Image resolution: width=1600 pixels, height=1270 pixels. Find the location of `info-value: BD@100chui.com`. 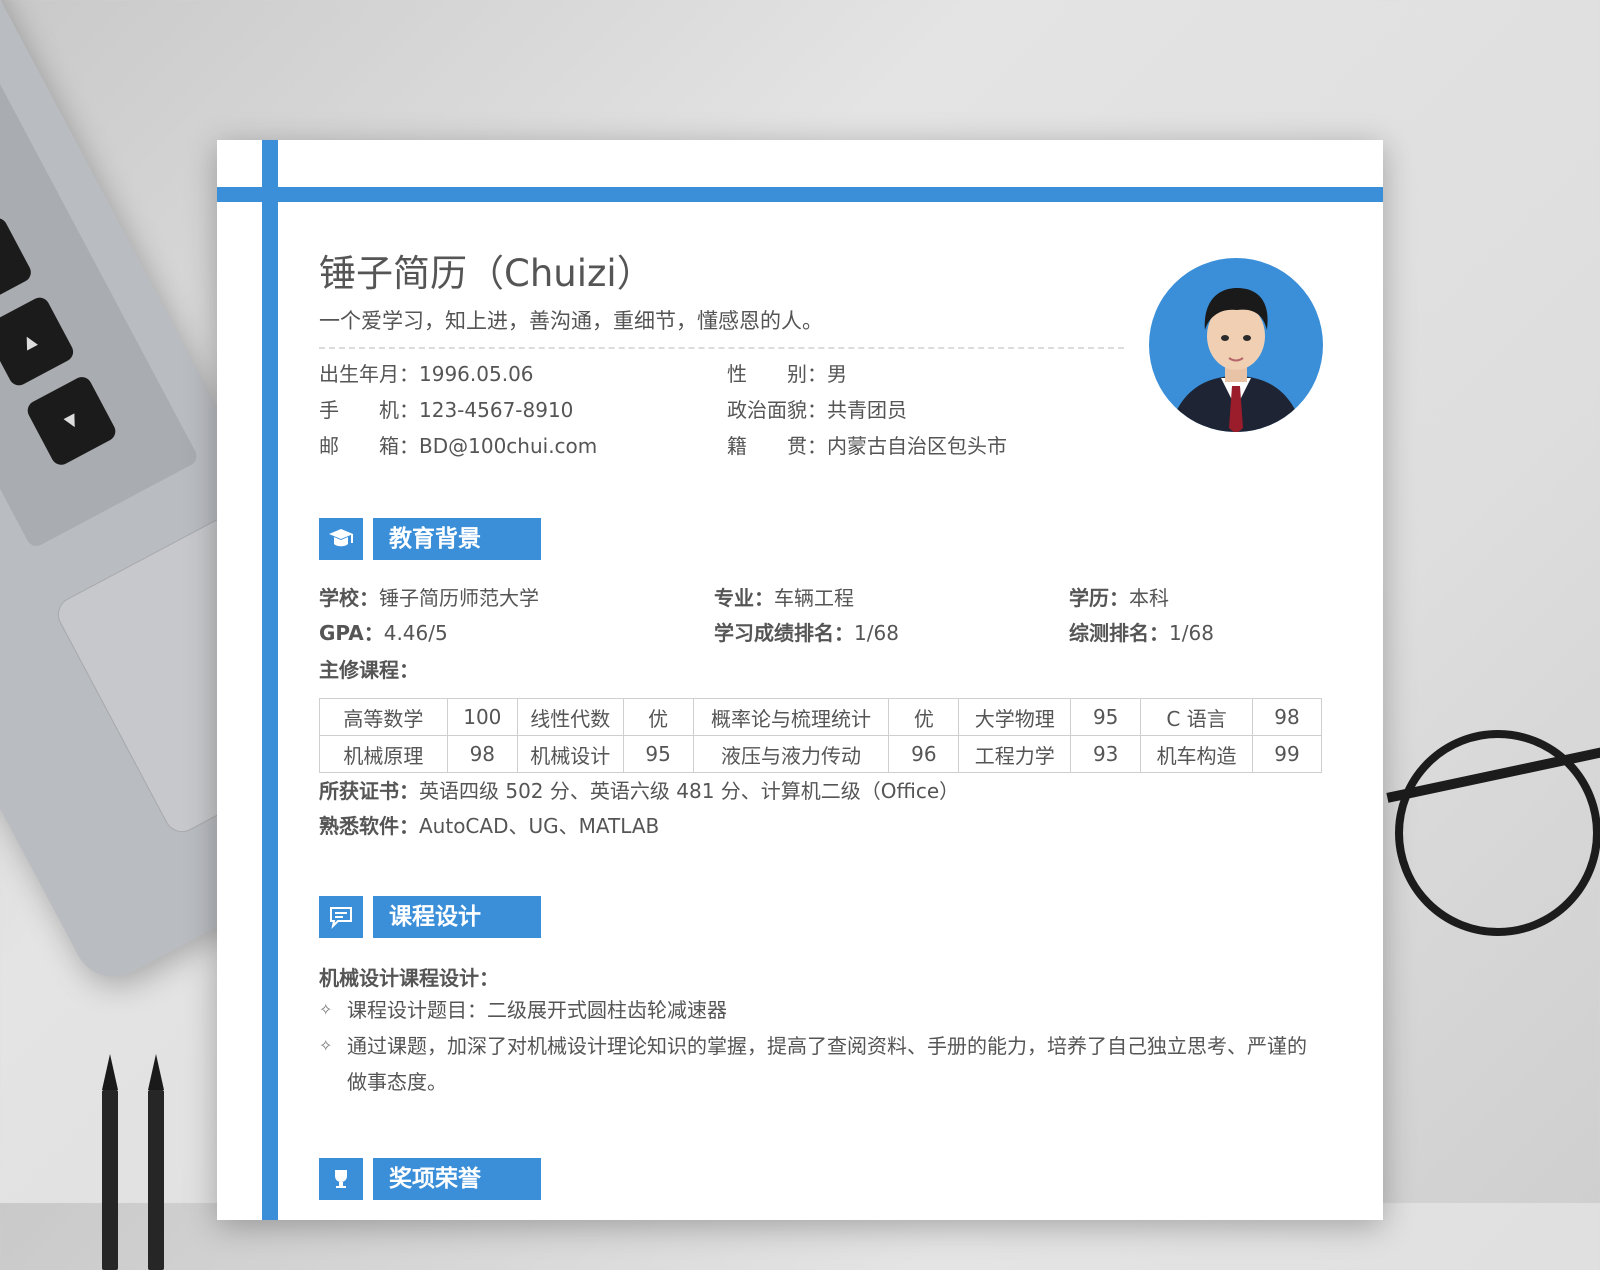

info-value: BD@100chui.com is located at coordinates (508, 446).